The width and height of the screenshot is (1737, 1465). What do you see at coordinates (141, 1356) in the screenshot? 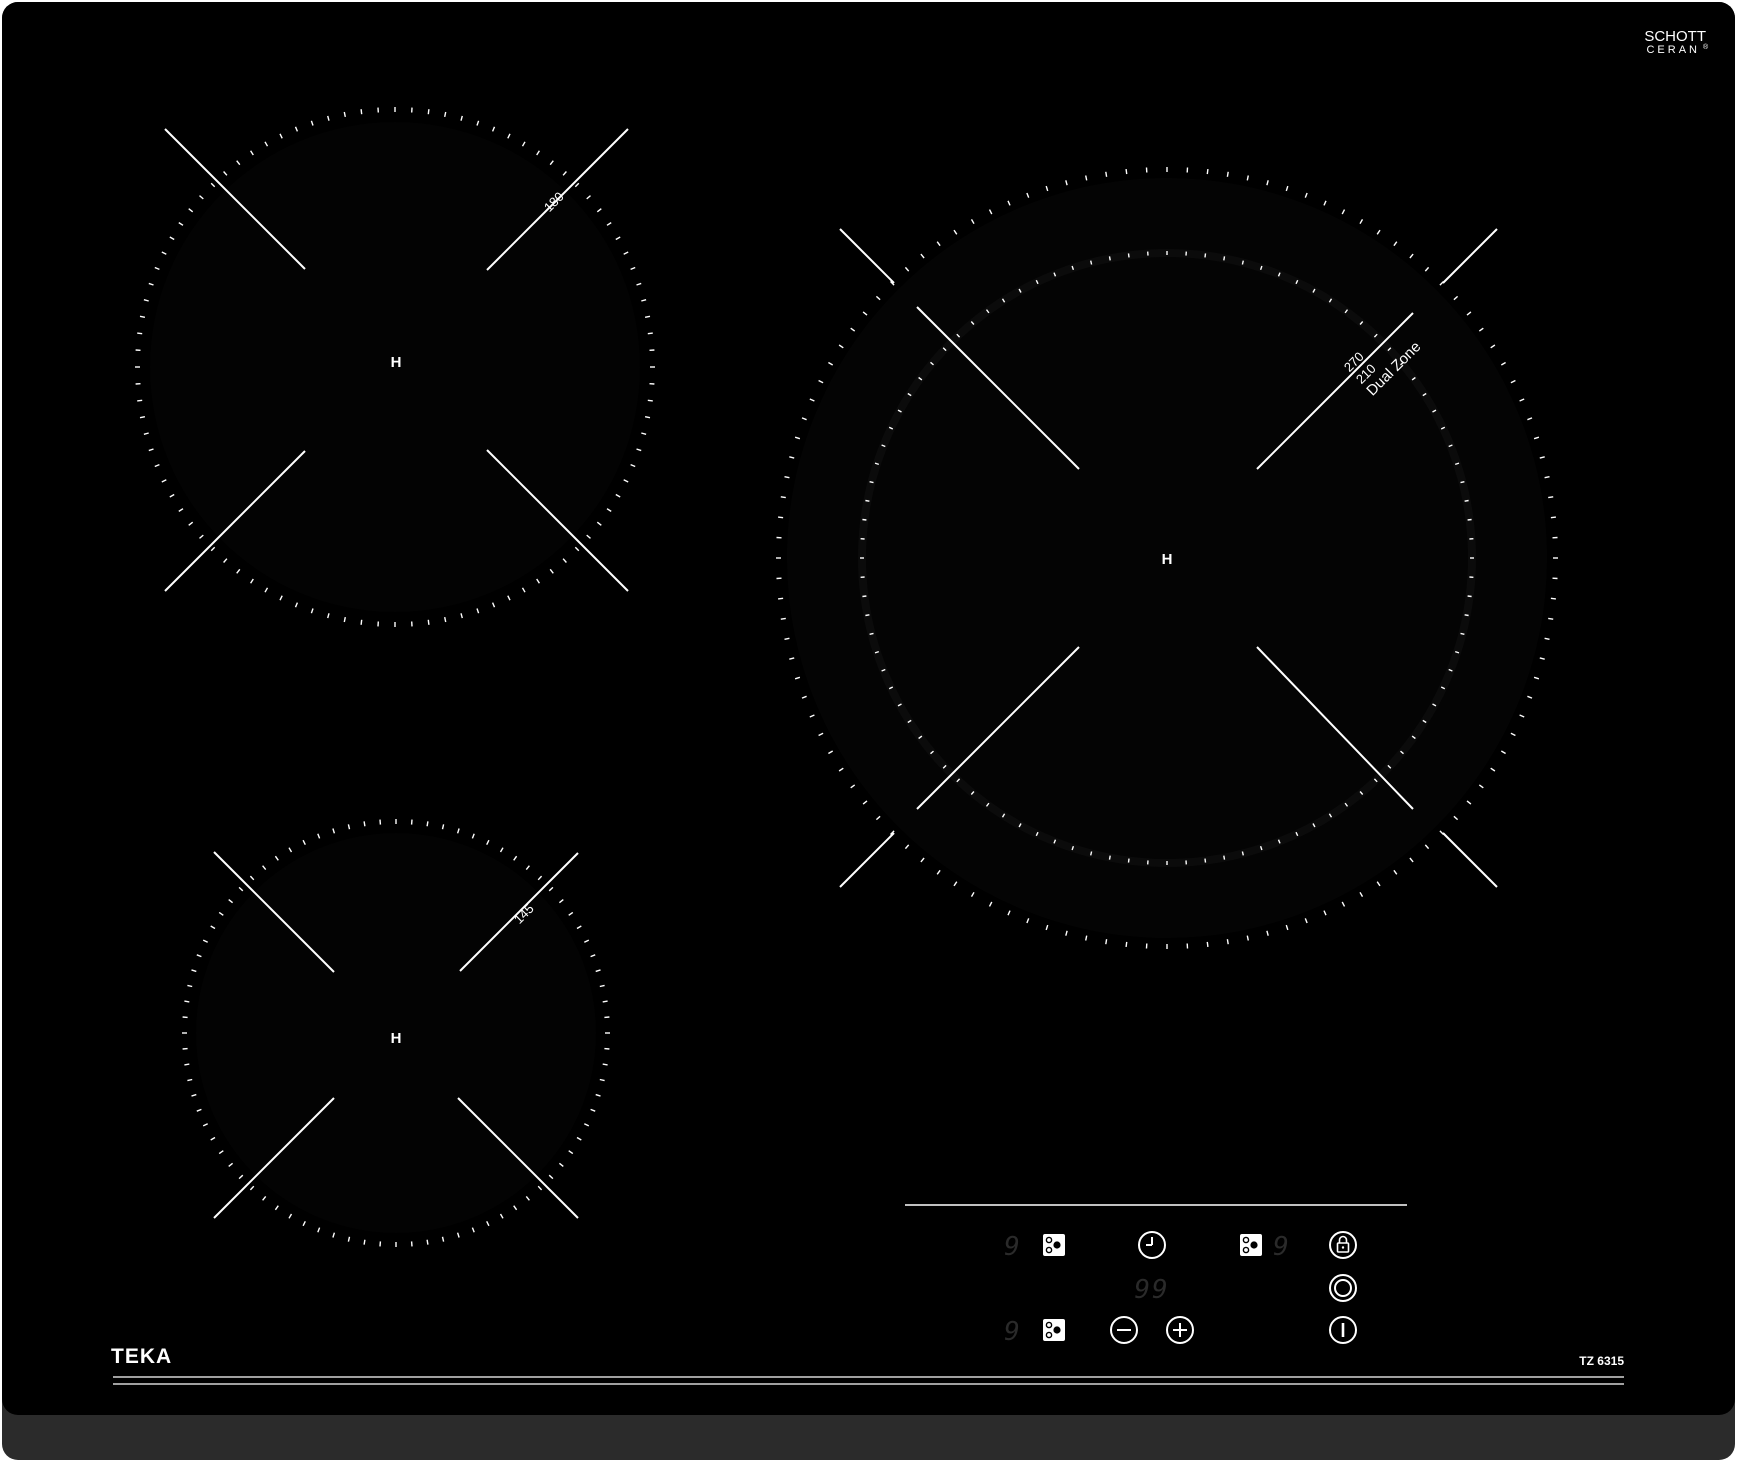
I see `manufacturer-logo: TEKA` at bounding box center [141, 1356].